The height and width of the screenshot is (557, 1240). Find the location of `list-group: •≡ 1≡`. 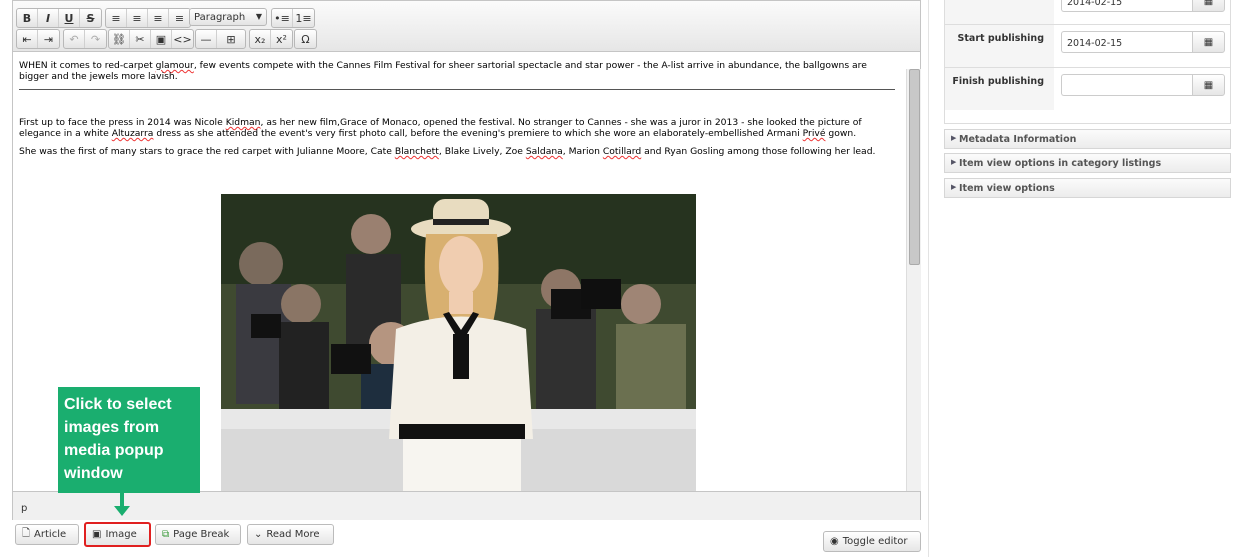

list-group: •≡ 1≡ is located at coordinates (293, 18).